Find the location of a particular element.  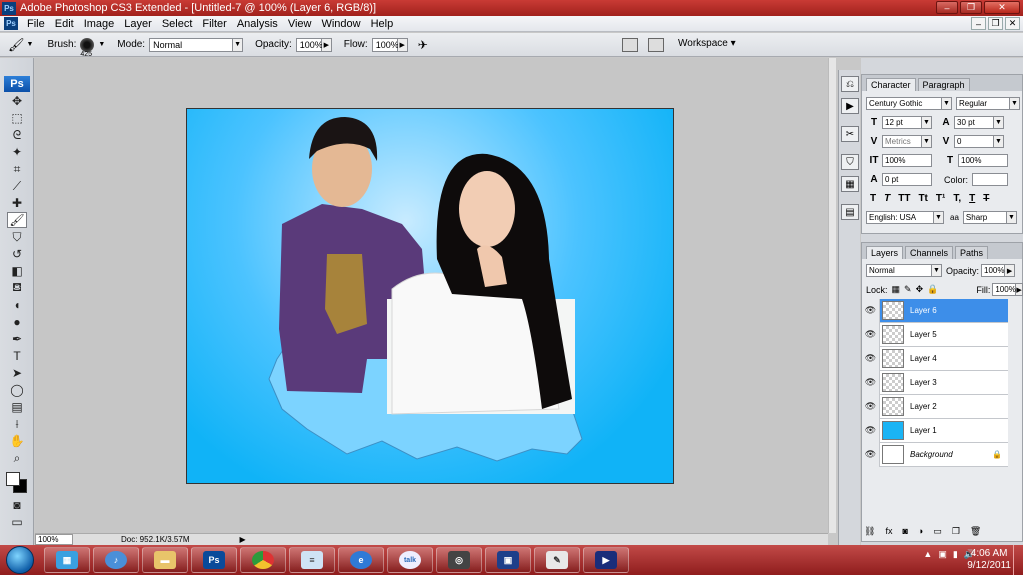

menu-window: Window is located at coordinates (340, 24).